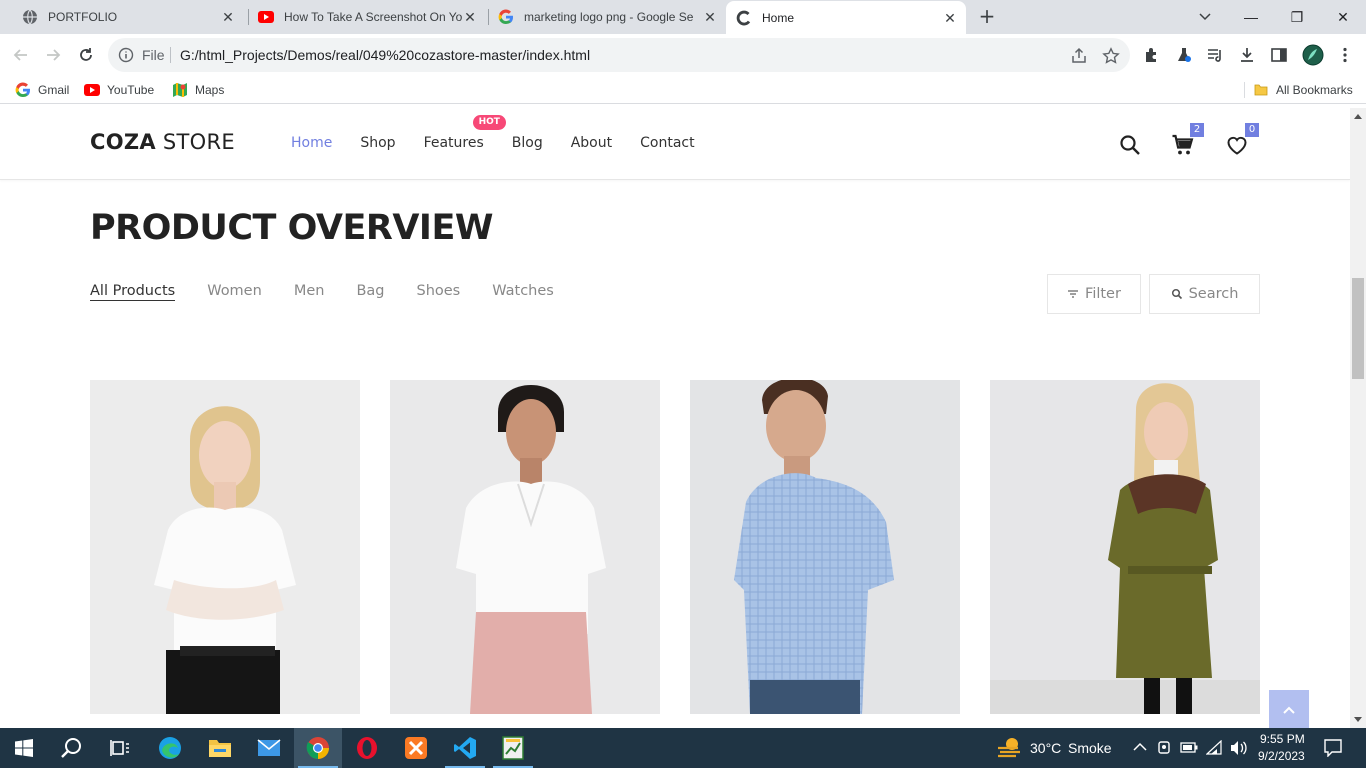  What do you see at coordinates (377, 143) in the screenshot?
I see `nav-shop: Shop` at bounding box center [377, 143].